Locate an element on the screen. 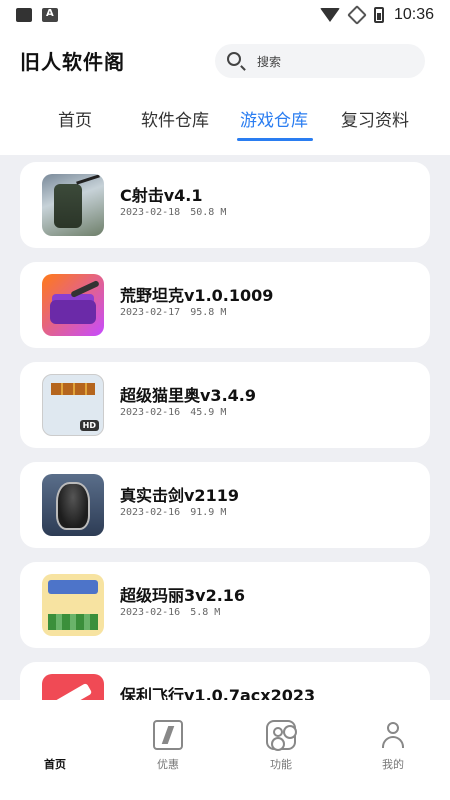 This screenshot has width=450, height=800. list-item: 超级猫里奥v3.4.9 2023-02-16 45.9 M is located at coordinates (225, 405).